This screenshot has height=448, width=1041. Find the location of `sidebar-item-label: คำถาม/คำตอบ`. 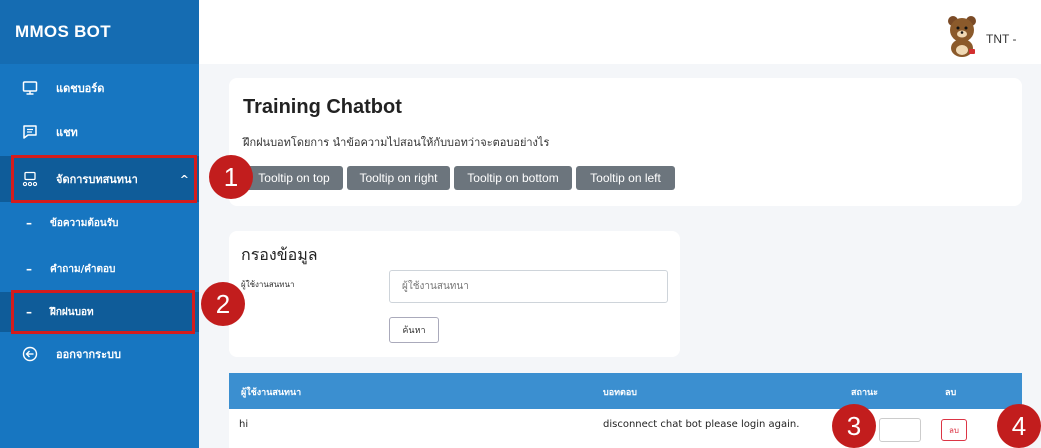

sidebar-item-label: คำถาม/คำตอบ is located at coordinates (83, 269).